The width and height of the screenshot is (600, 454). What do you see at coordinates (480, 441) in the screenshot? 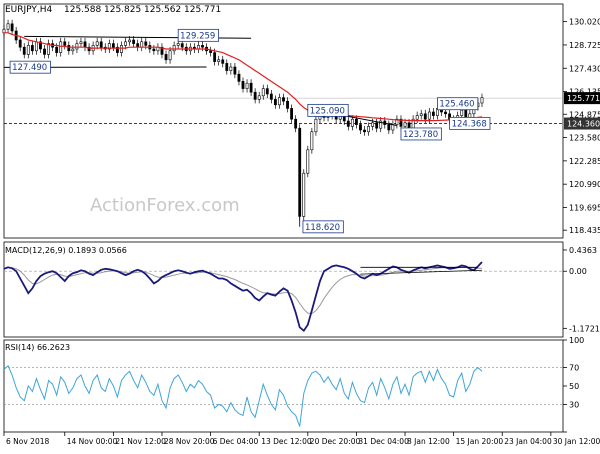
I see `x-tick-label: 15 Jan 20:00` at bounding box center [480, 441].